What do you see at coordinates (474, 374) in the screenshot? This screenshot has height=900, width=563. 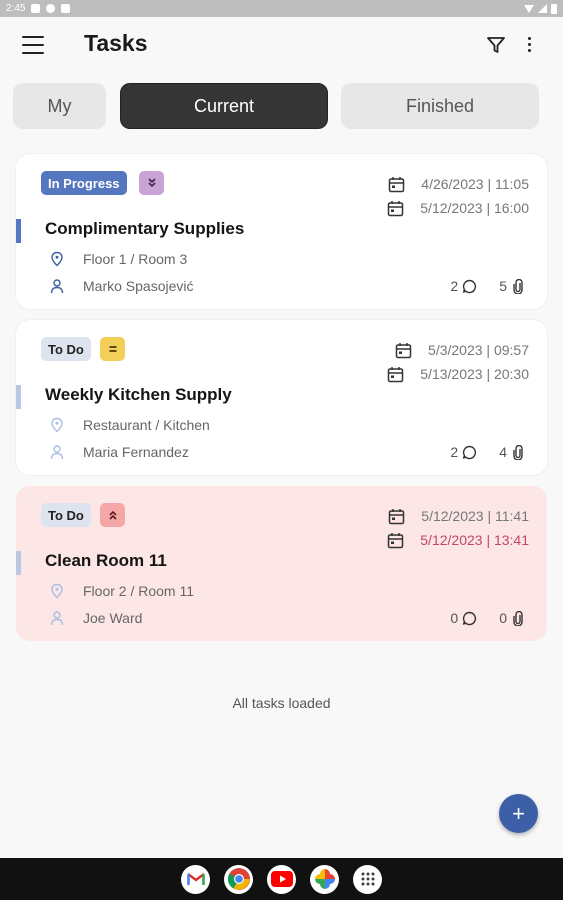 I see `due-date: 5/13/2023 | 20:30` at bounding box center [474, 374].